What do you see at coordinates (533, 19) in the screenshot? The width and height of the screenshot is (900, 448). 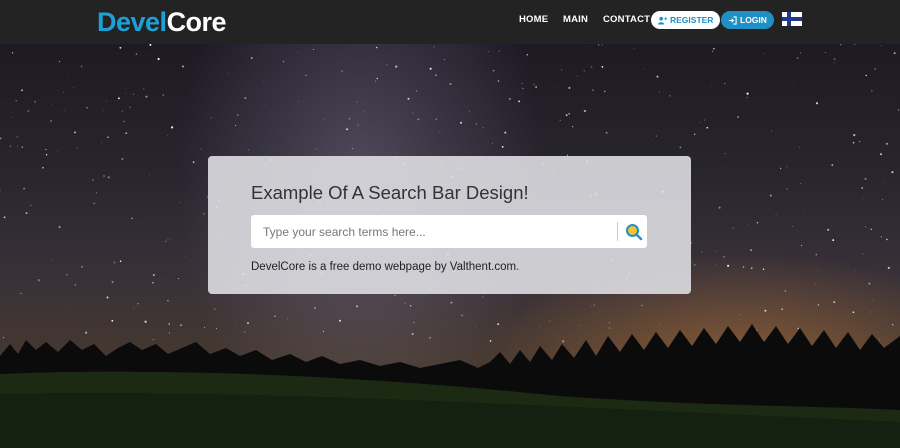 I see `nav-home: HOME` at bounding box center [533, 19].